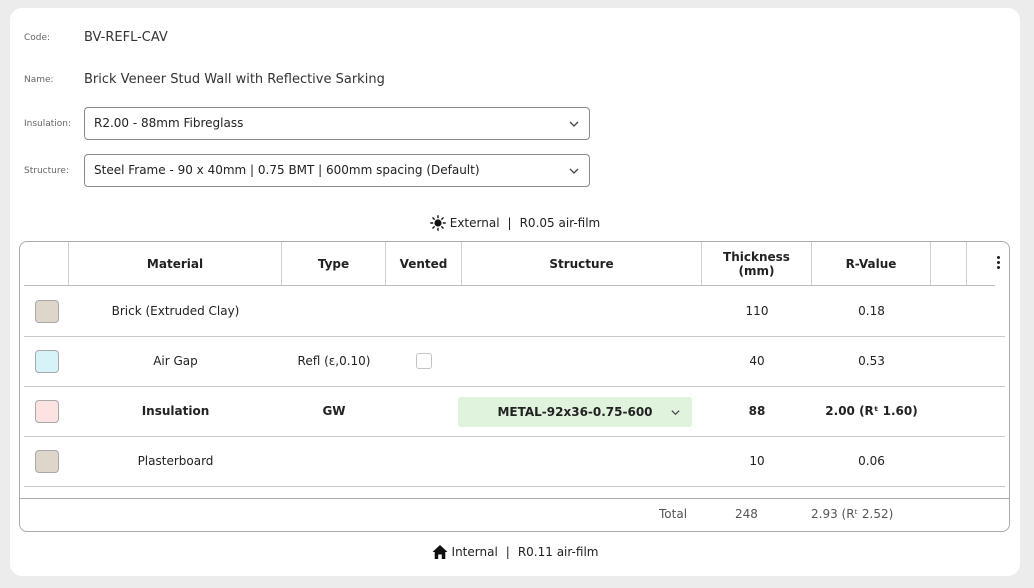 This screenshot has width=1034, height=588. I want to click on table-row: Plasterboard 10 0.06, so click(514, 461).